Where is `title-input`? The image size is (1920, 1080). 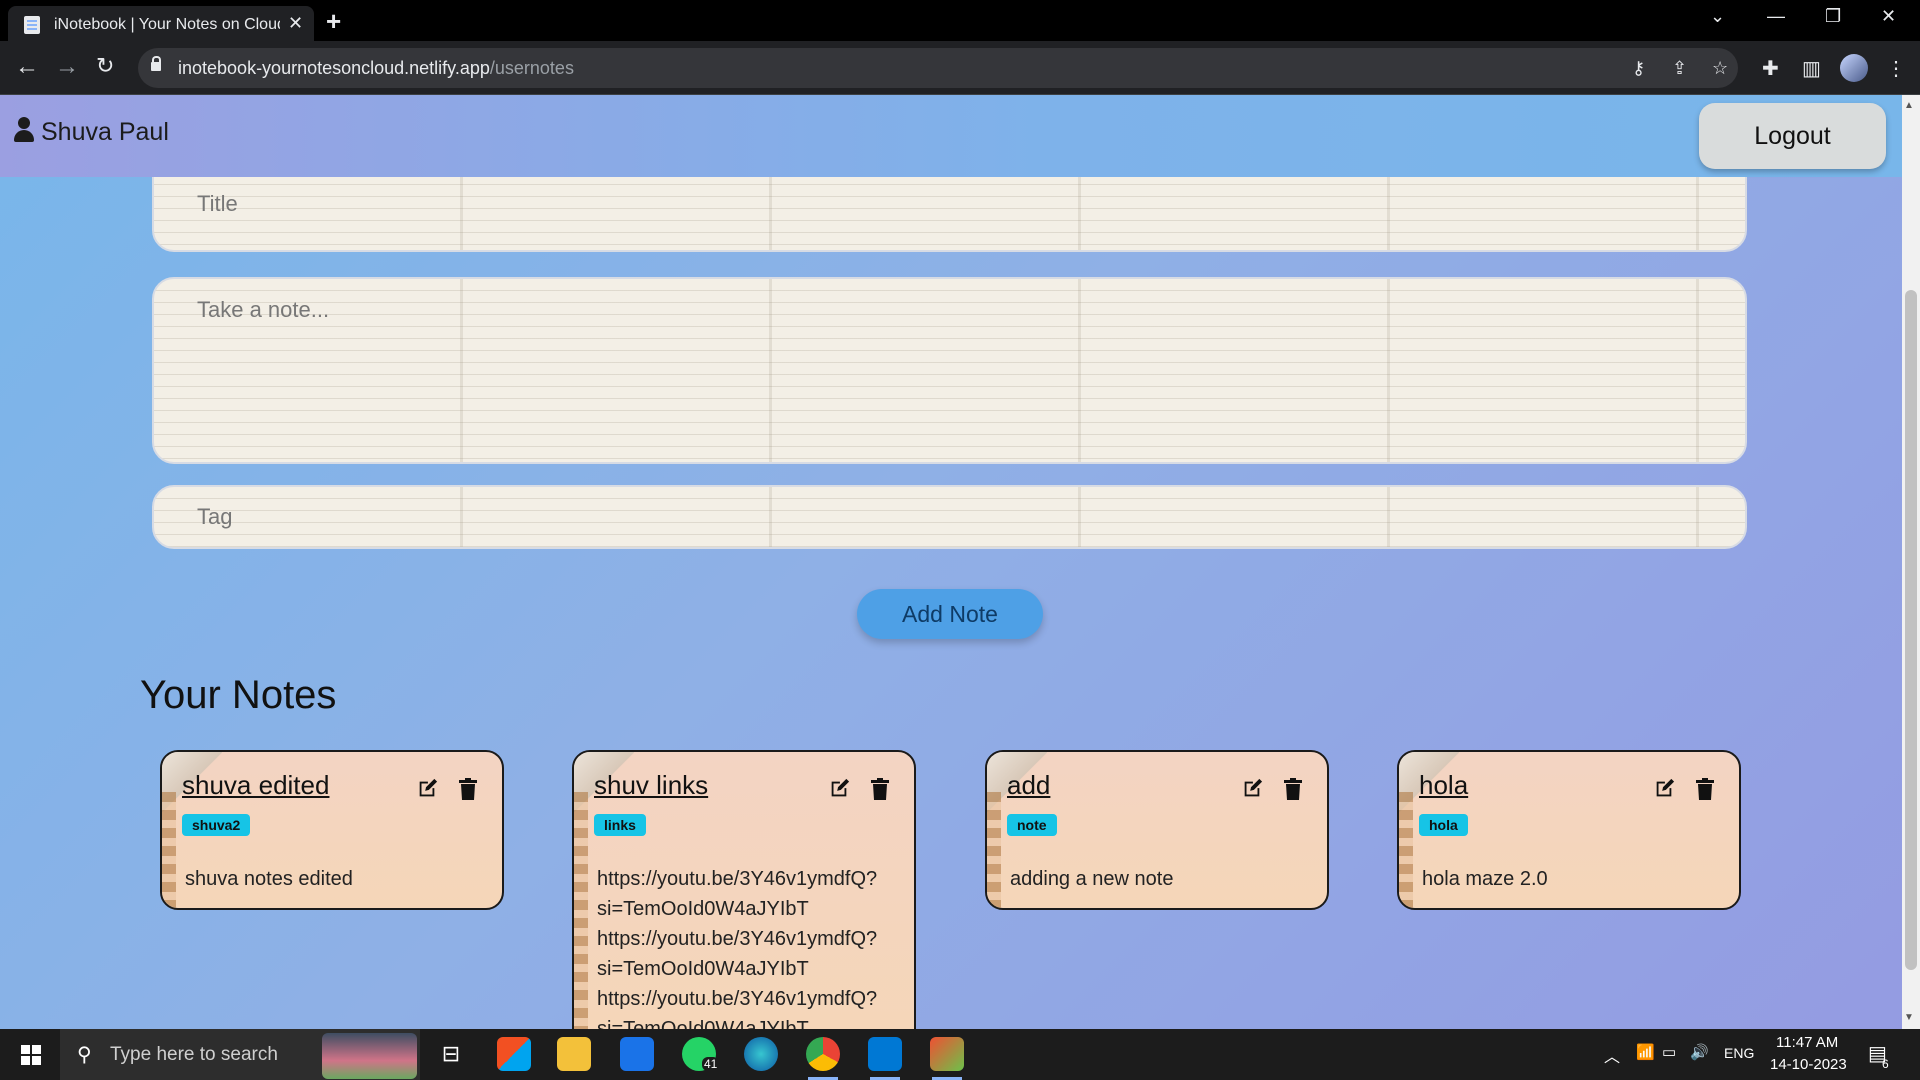
title-input is located at coordinates (949, 214).